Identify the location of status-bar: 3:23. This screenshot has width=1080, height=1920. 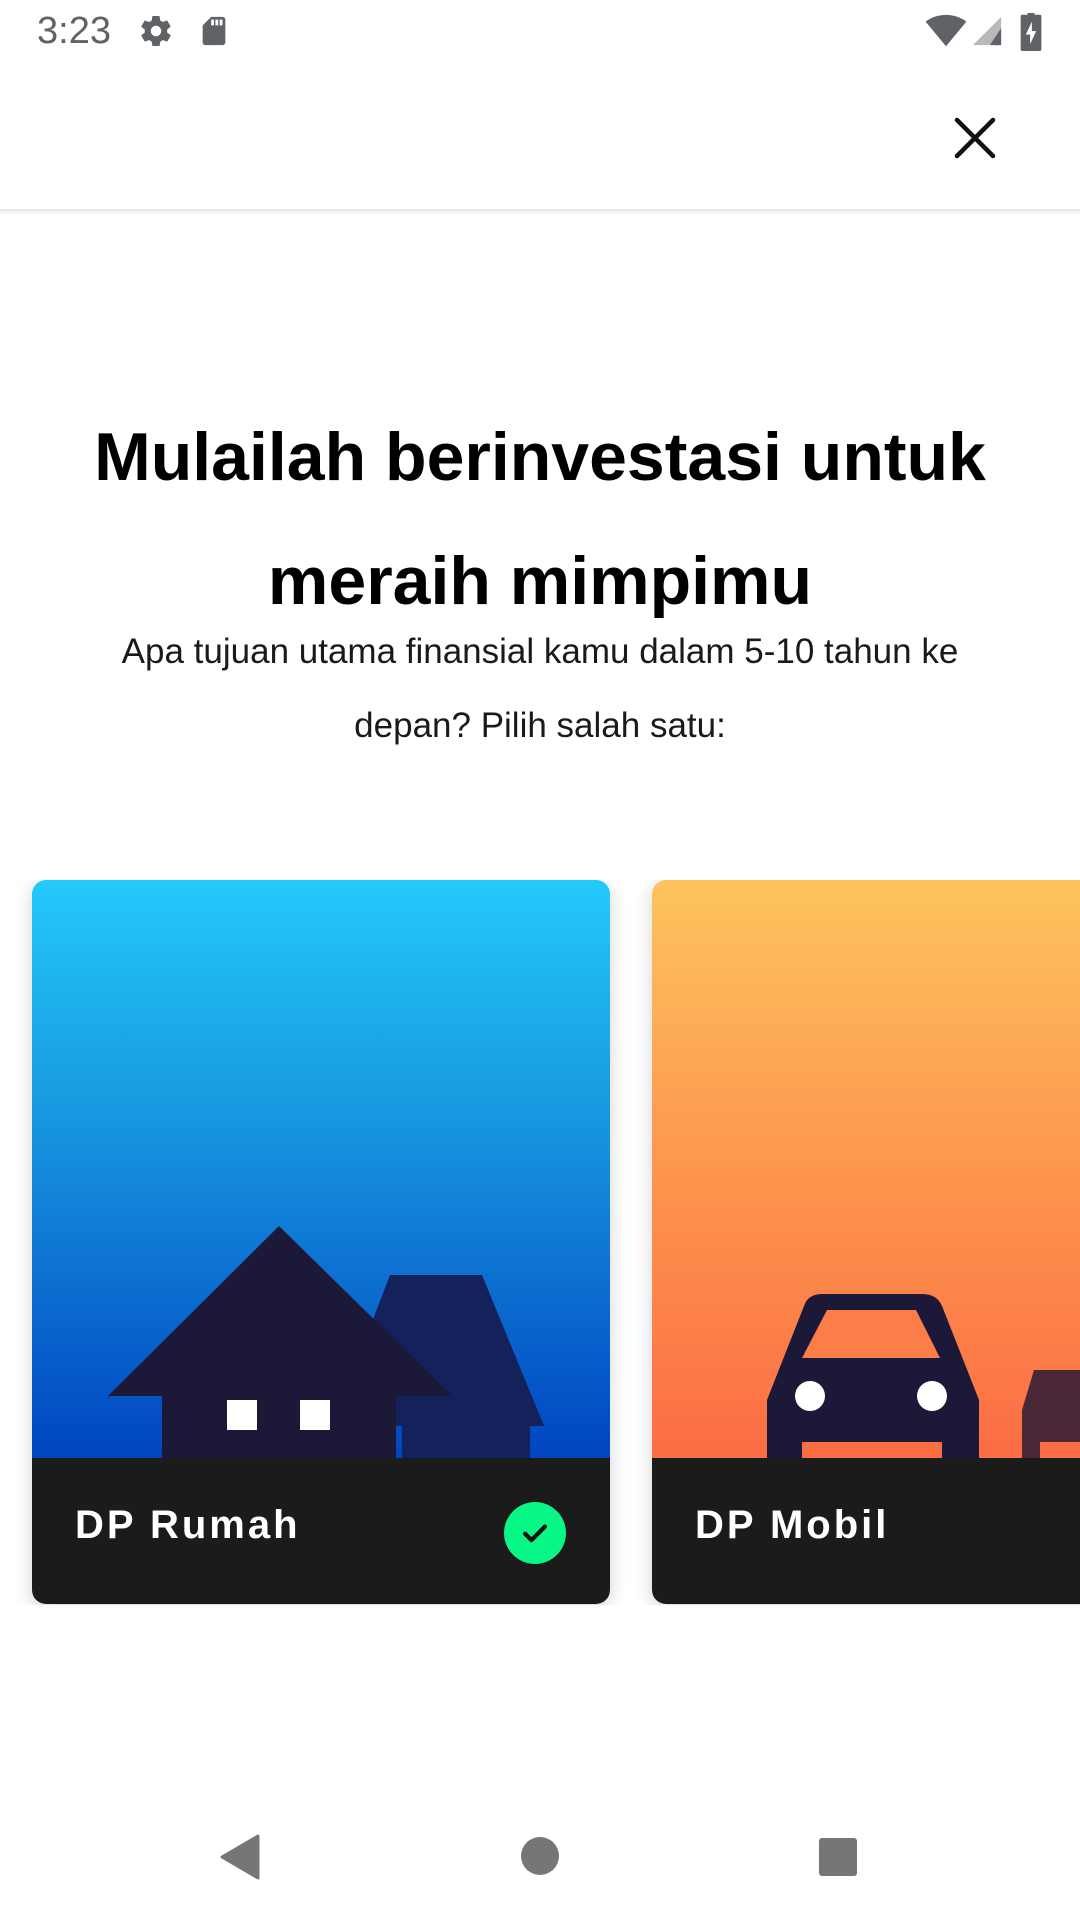
(540, 31).